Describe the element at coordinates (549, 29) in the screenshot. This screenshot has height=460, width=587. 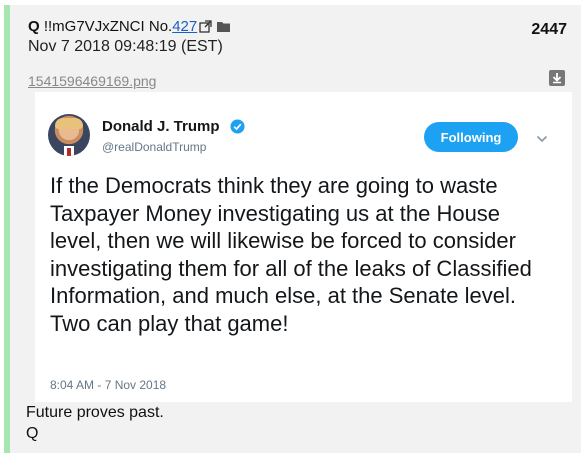
I see `post-number: 2447` at that location.